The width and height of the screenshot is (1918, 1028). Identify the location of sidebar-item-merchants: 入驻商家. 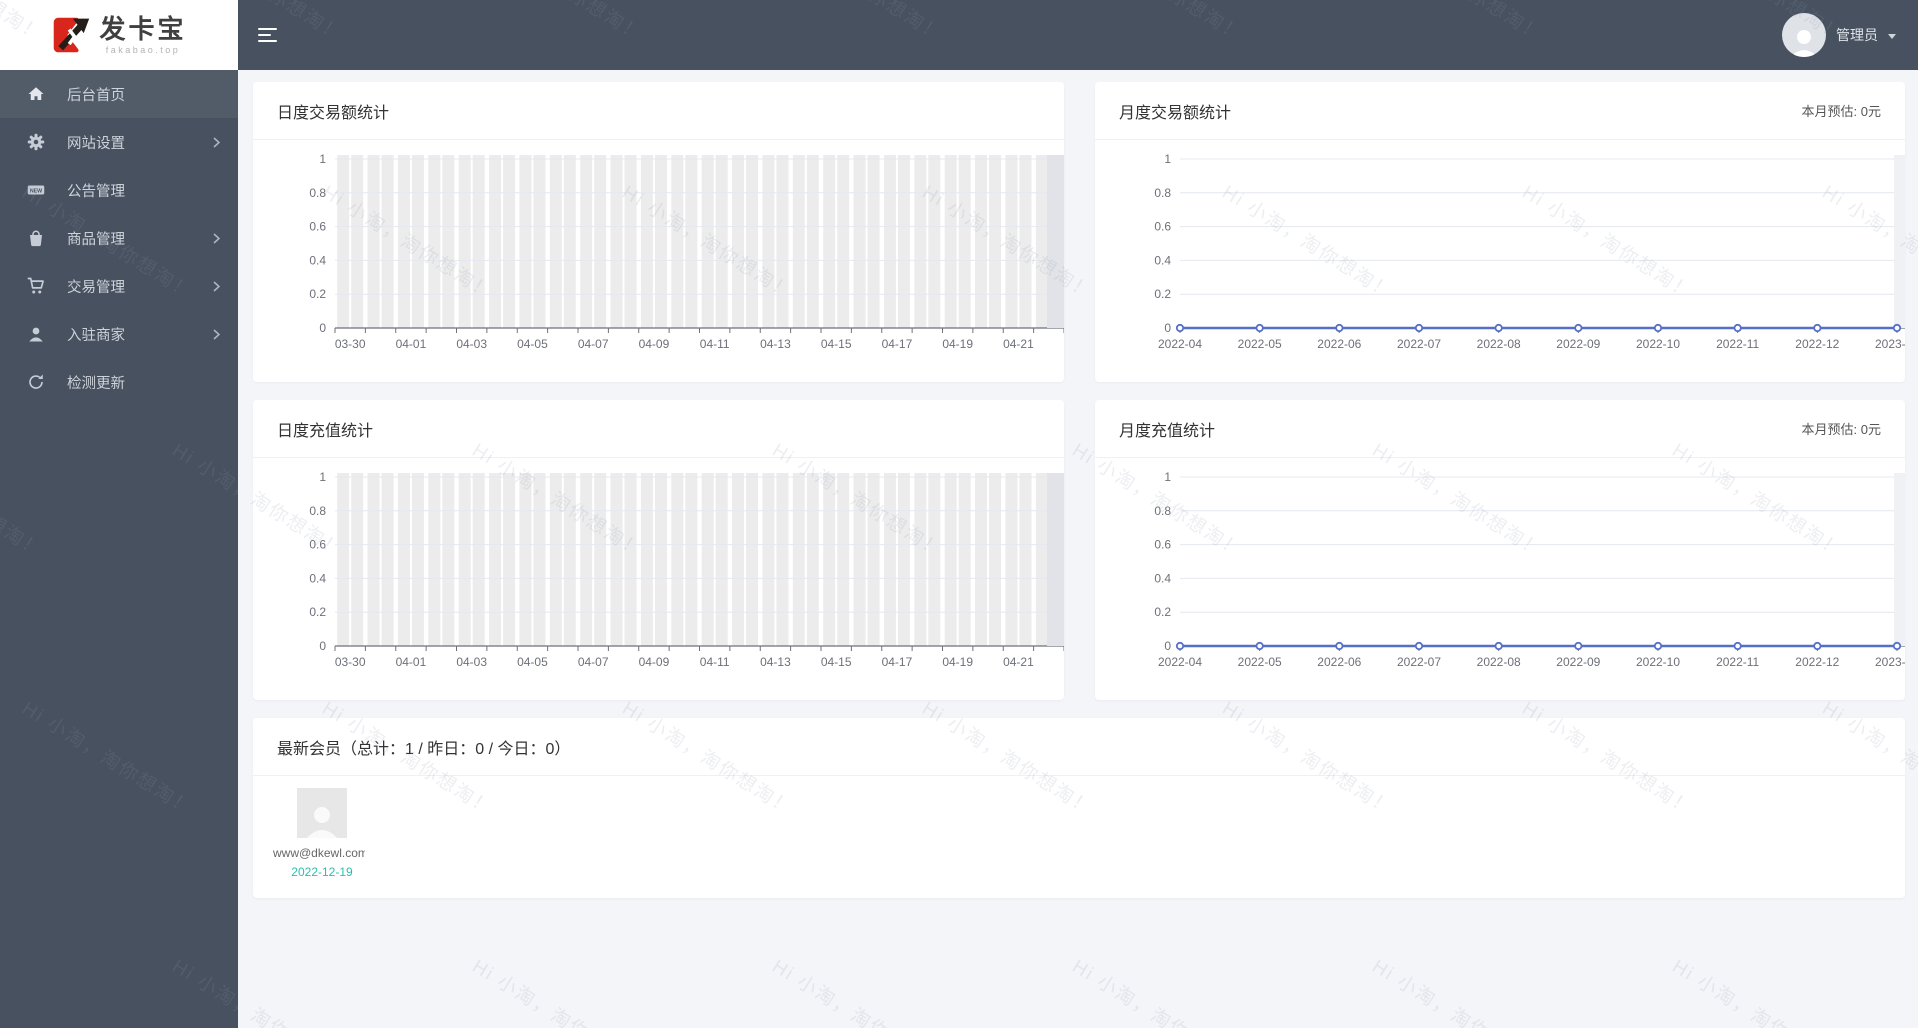
(119, 334).